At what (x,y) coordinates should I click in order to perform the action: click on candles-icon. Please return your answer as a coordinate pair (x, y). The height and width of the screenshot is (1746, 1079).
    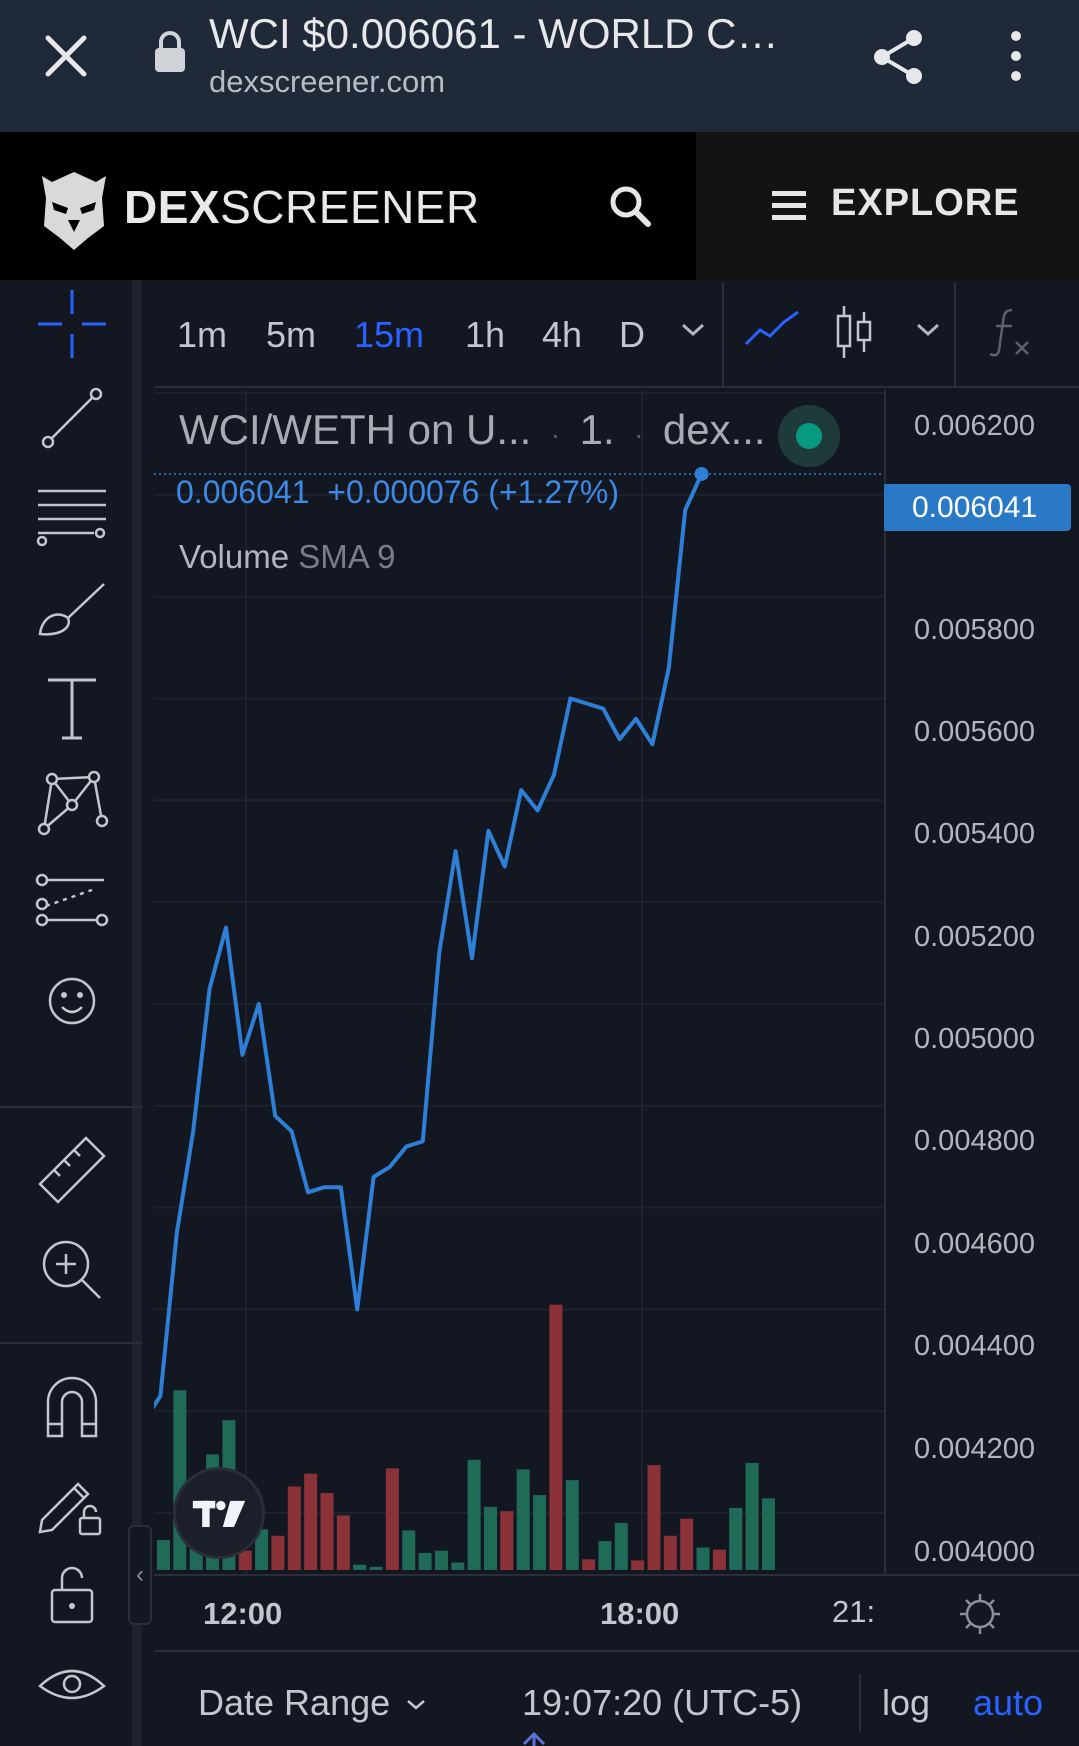
    Looking at the image, I should click on (854, 332).